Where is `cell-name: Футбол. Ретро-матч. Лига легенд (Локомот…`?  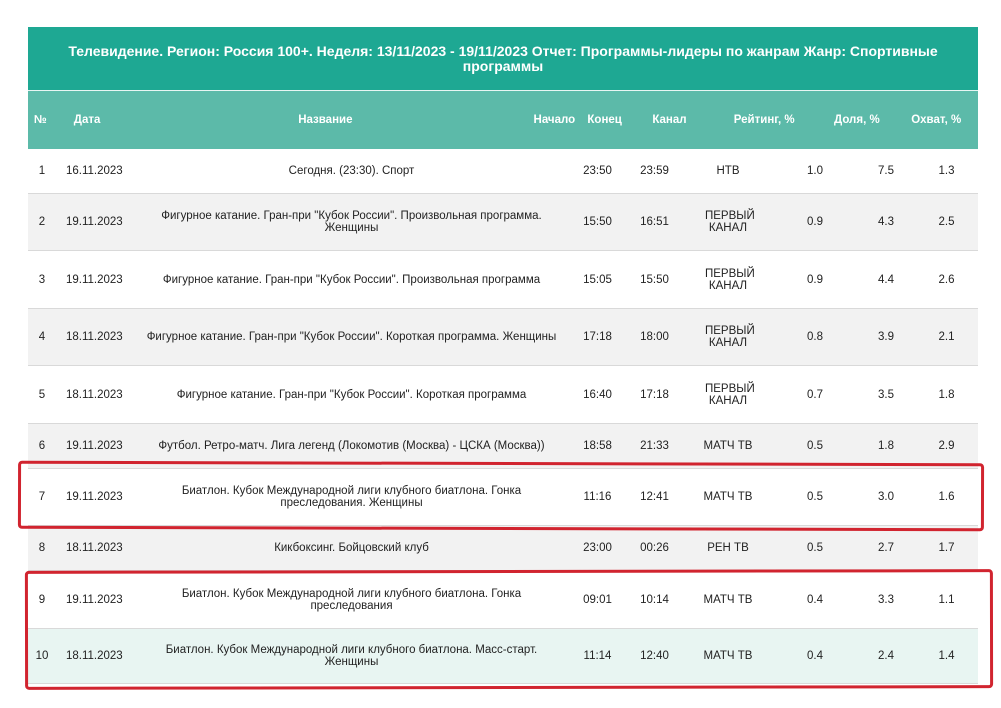 cell-name: Футбол. Ретро-матч. Лига легенд (Локомот… is located at coordinates (351, 446).